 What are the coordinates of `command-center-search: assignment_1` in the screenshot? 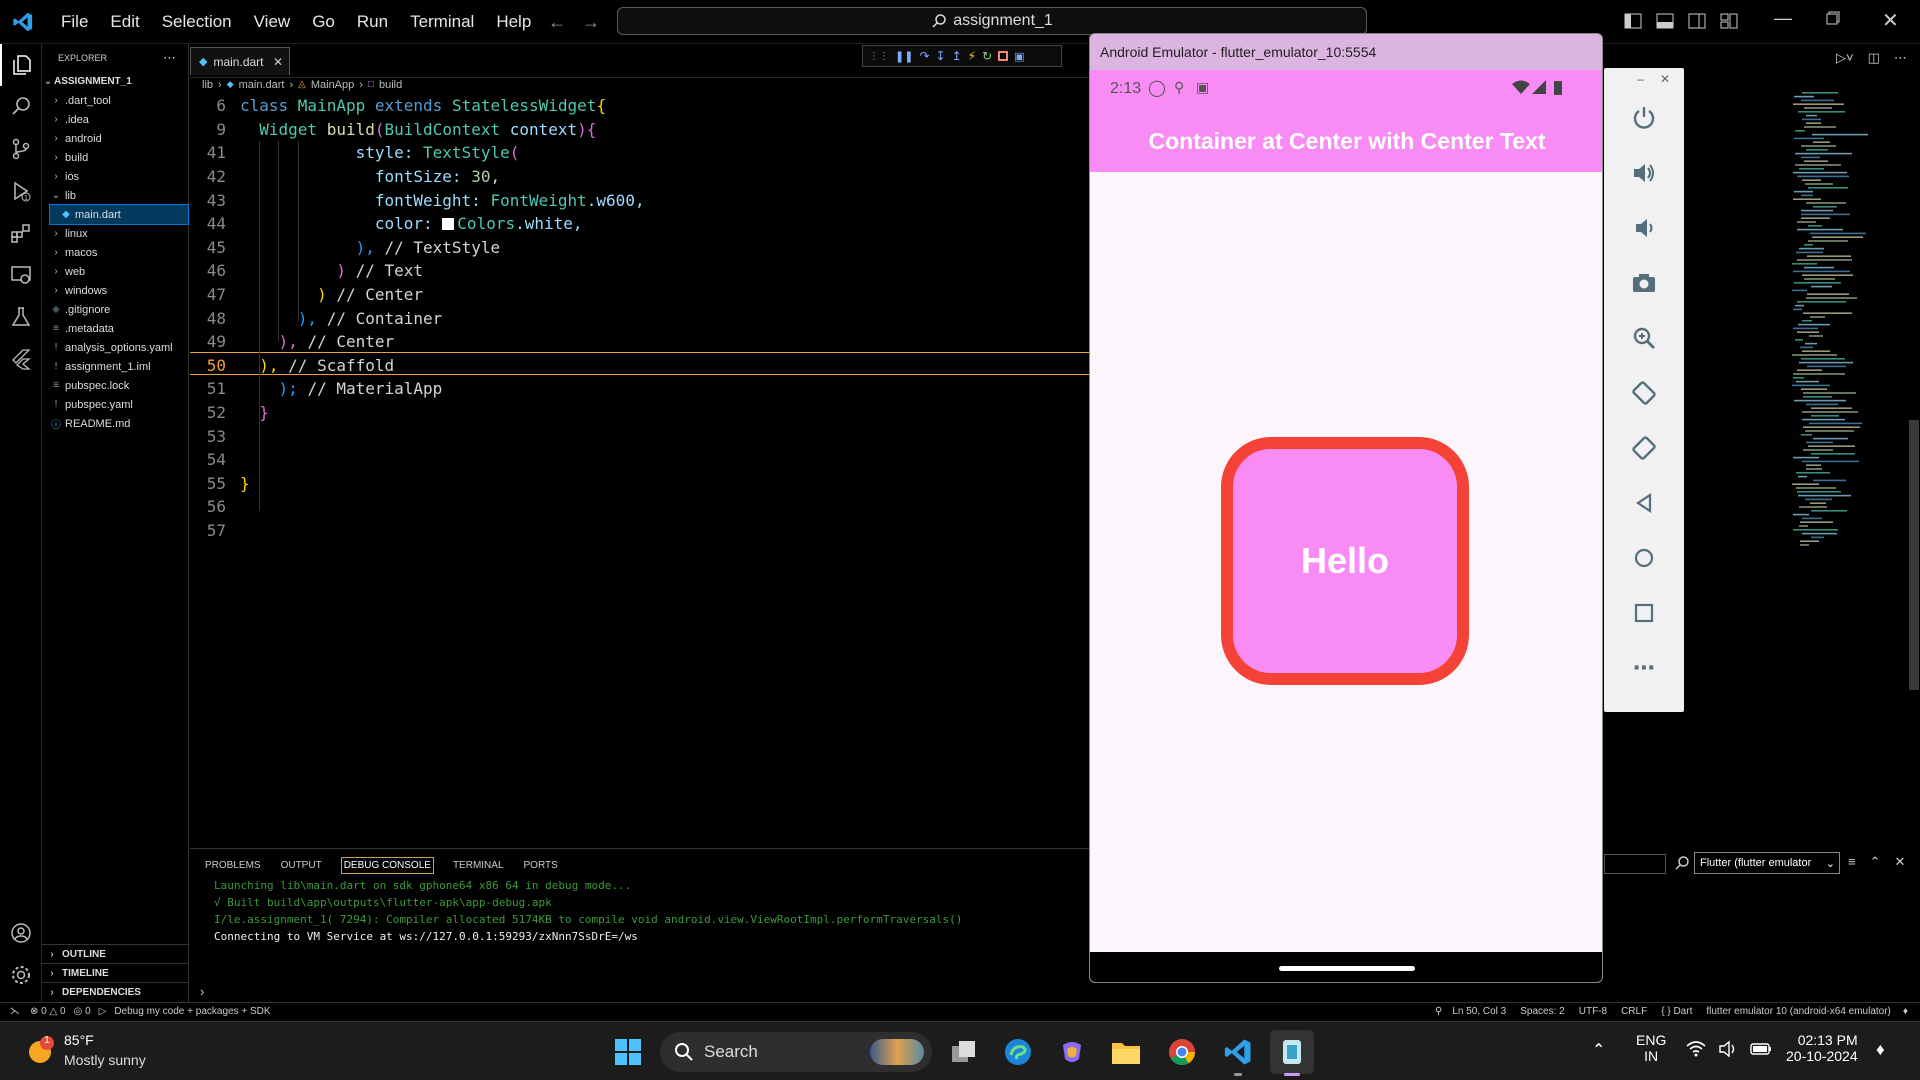 It's located at (992, 21).